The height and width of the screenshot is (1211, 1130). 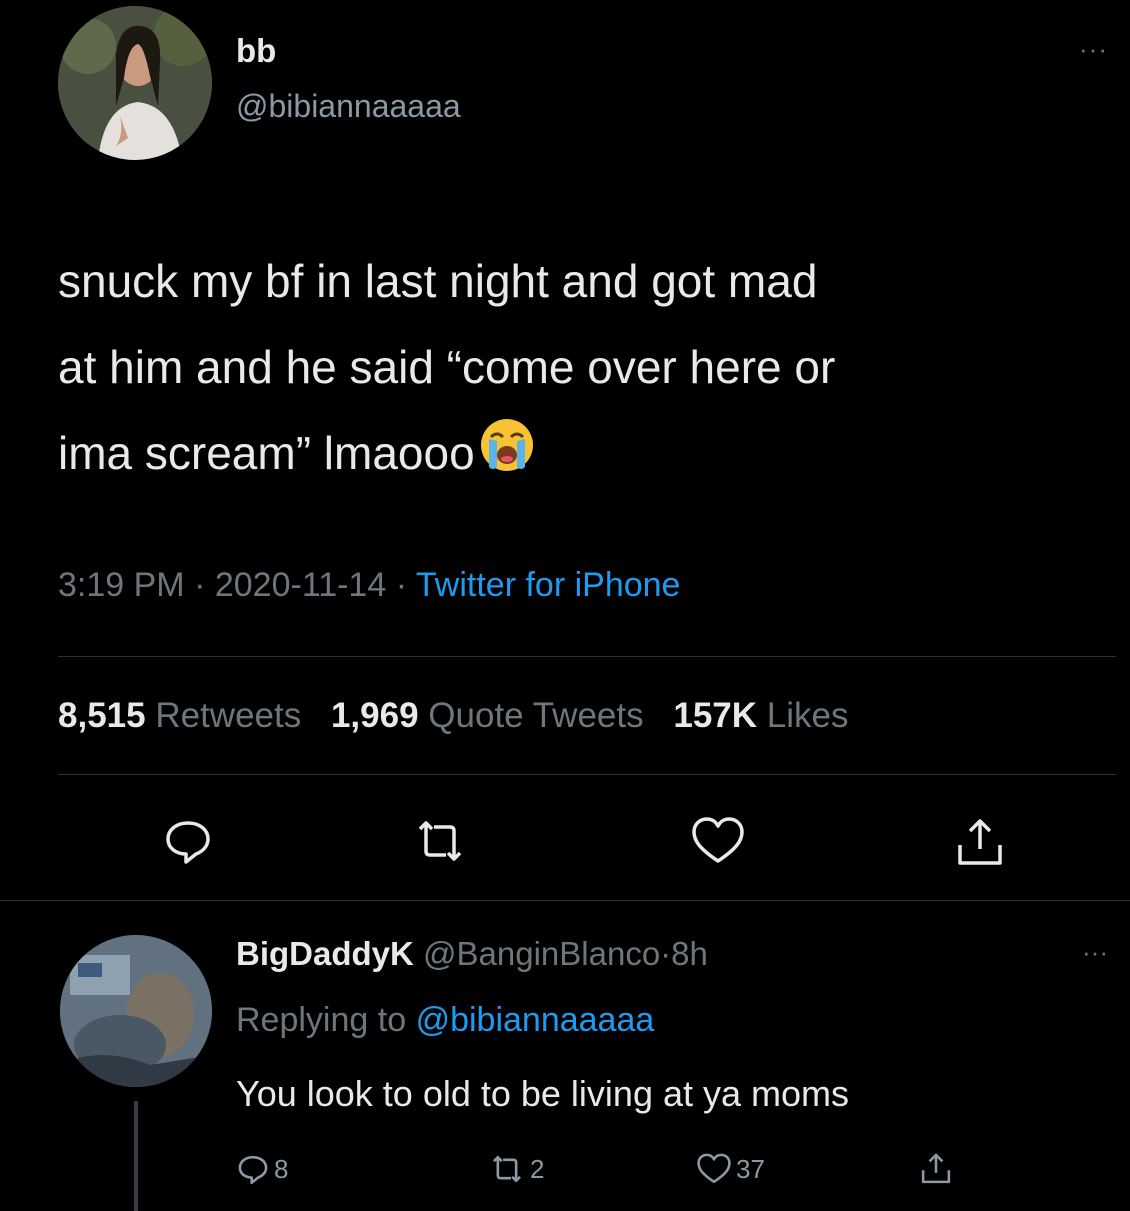 What do you see at coordinates (543, 1093) in the screenshot?
I see `reply-text: You look to old to be living at ya moms` at bounding box center [543, 1093].